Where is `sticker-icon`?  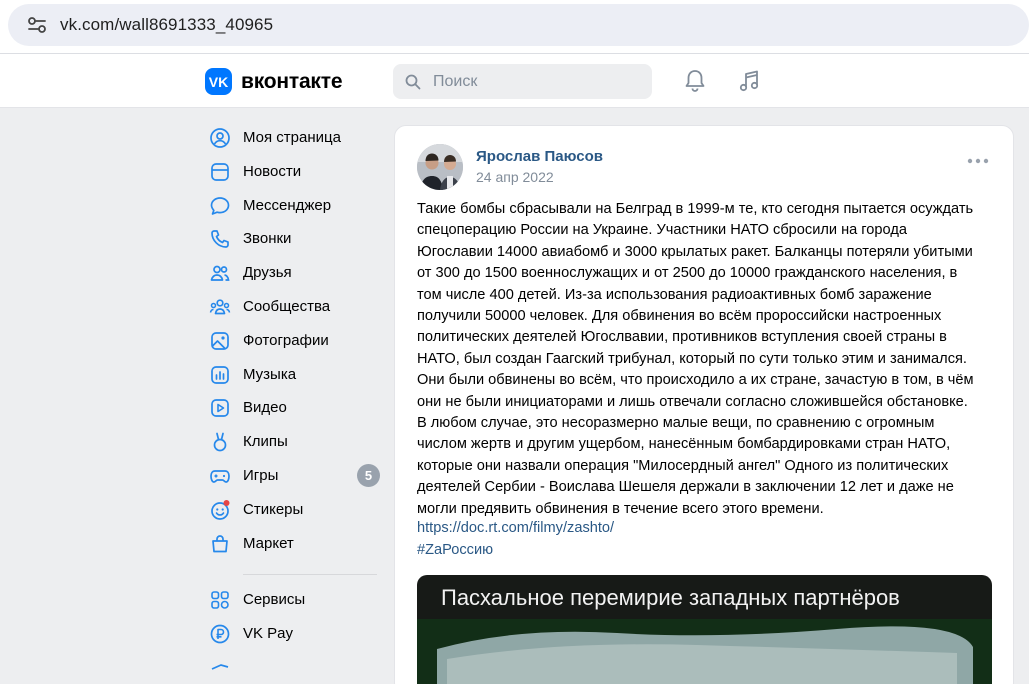 sticker-icon is located at coordinates (220, 509).